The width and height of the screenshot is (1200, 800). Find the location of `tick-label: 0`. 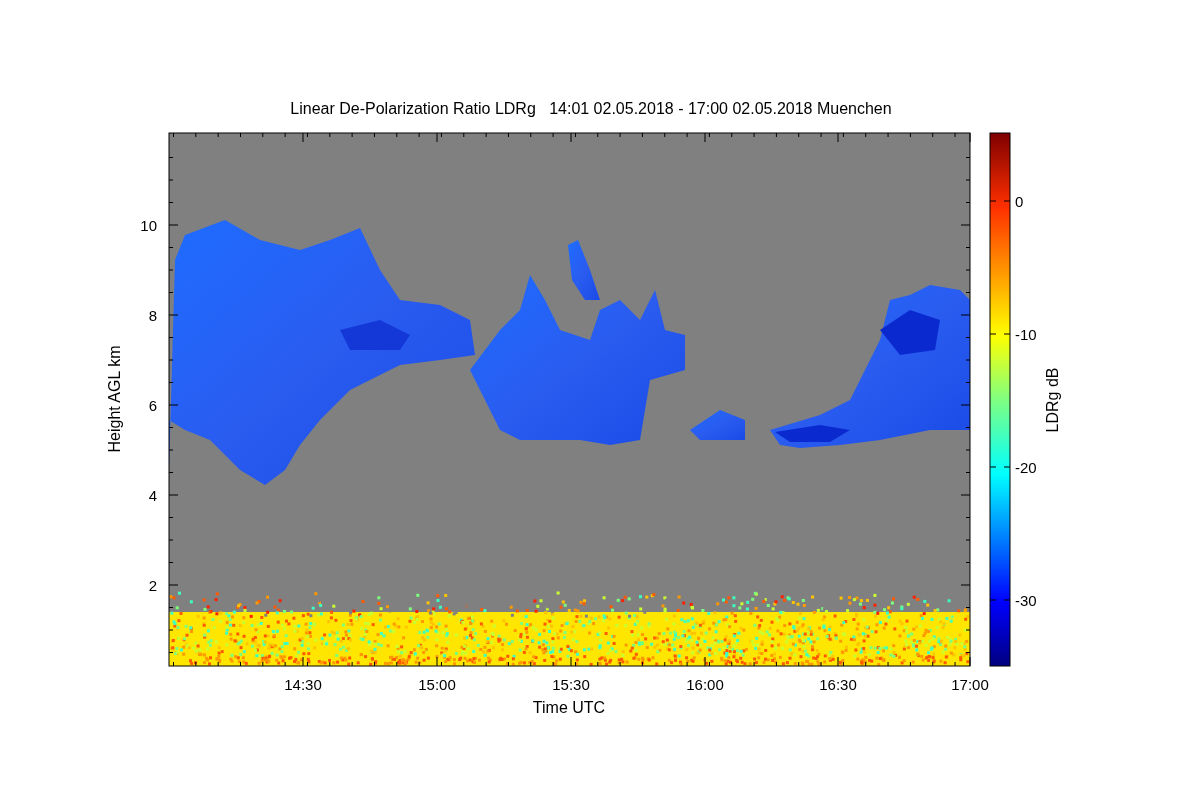

tick-label: 0 is located at coordinates (1019, 201).